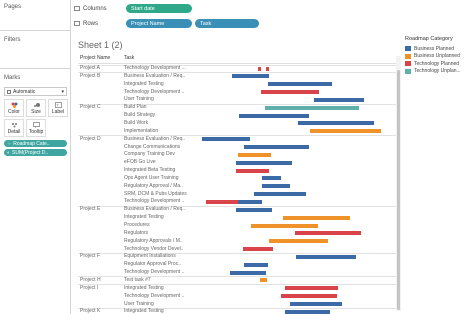 This screenshot has width=474, height=314. What do you see at coordinates (35, 91) in the screenshot?
I see `mark-type-dropdown: Automatic ▾` at bounding box center [35, 91].